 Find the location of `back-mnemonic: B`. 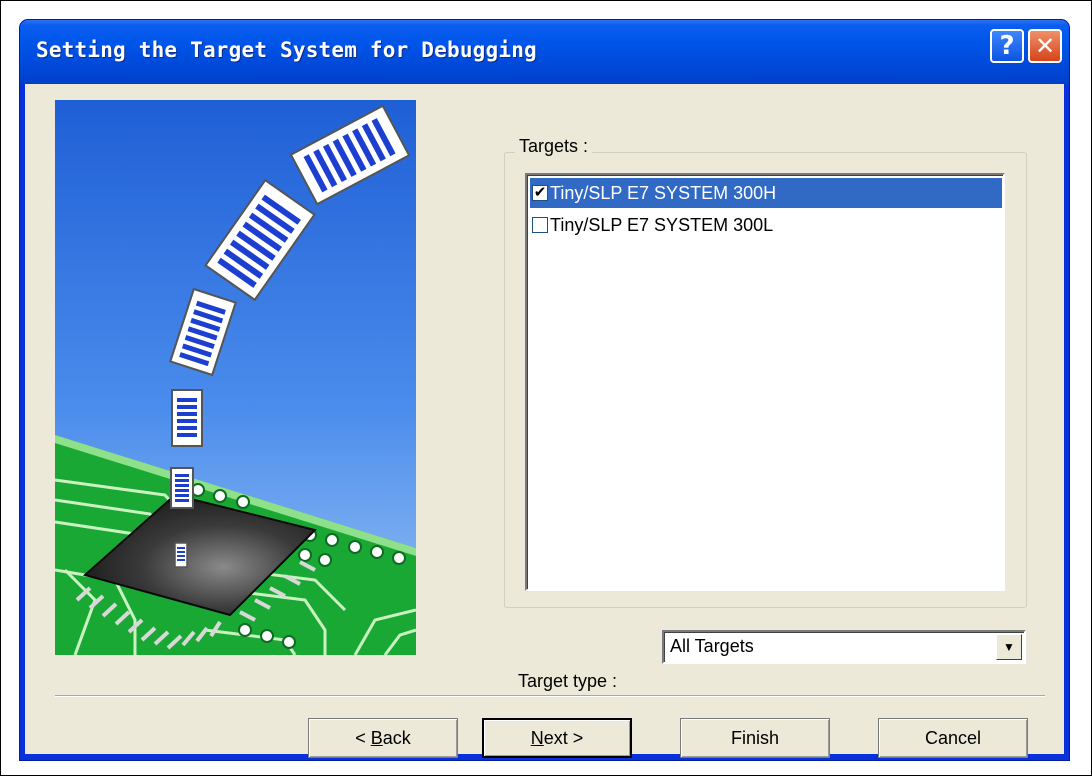

back-mnemonic: B is located at coordinates (376, 738).